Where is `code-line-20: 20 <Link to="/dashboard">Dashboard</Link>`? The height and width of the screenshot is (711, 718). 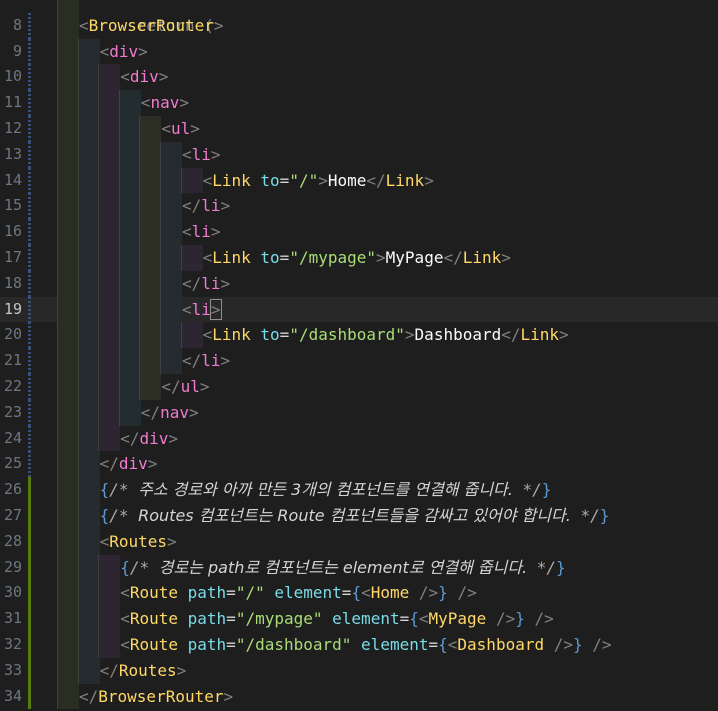 code-line-20: 20 <Link to="/dashboard">Dashboard</Link> is located at coordinates (359, 335).